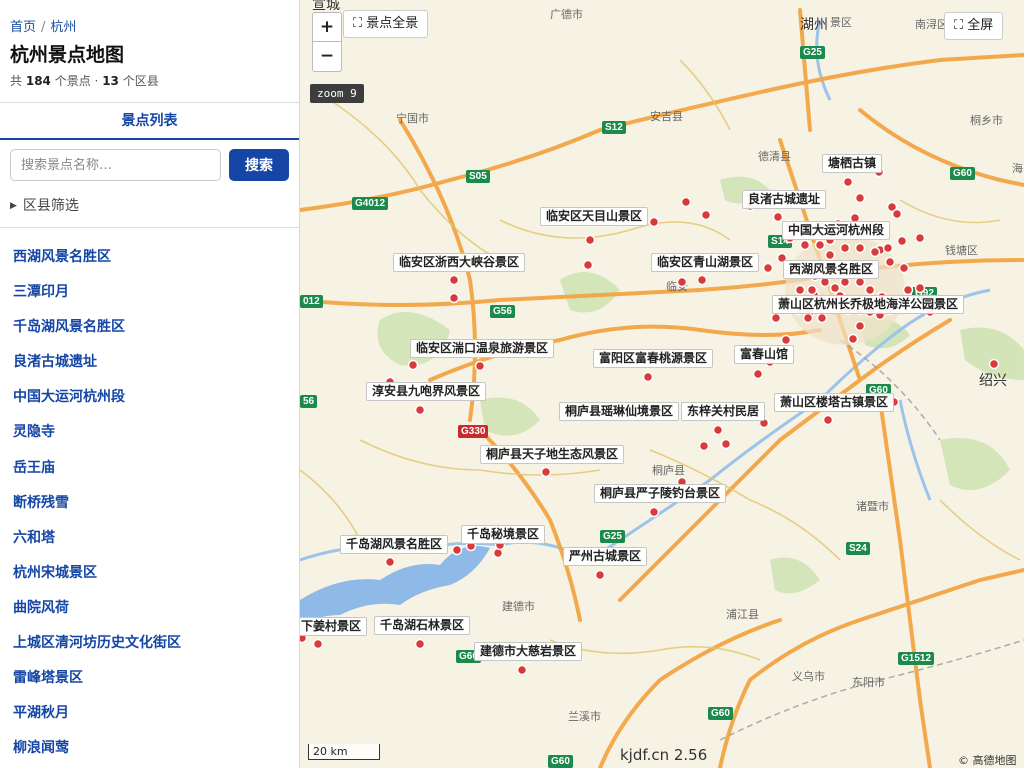 The height and width of the screenshot is (768, 1024). Describe the element at coordinates (653, 358) in the screenshot. I see `poi-label: 富阳区富春桃源景区` at that location.